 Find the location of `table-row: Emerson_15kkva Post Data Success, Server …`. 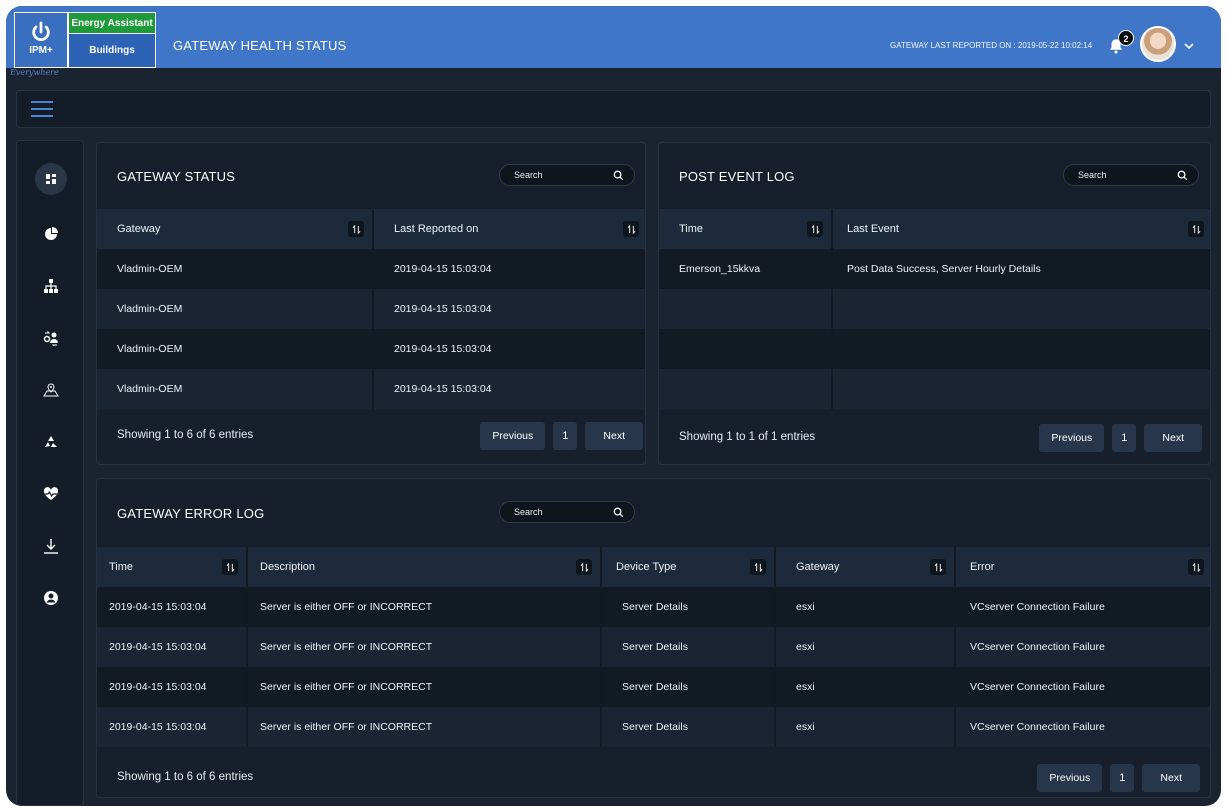

table-row: Emerson_15kkva Post Data Success, Server … is located at coordinates (934, 269).